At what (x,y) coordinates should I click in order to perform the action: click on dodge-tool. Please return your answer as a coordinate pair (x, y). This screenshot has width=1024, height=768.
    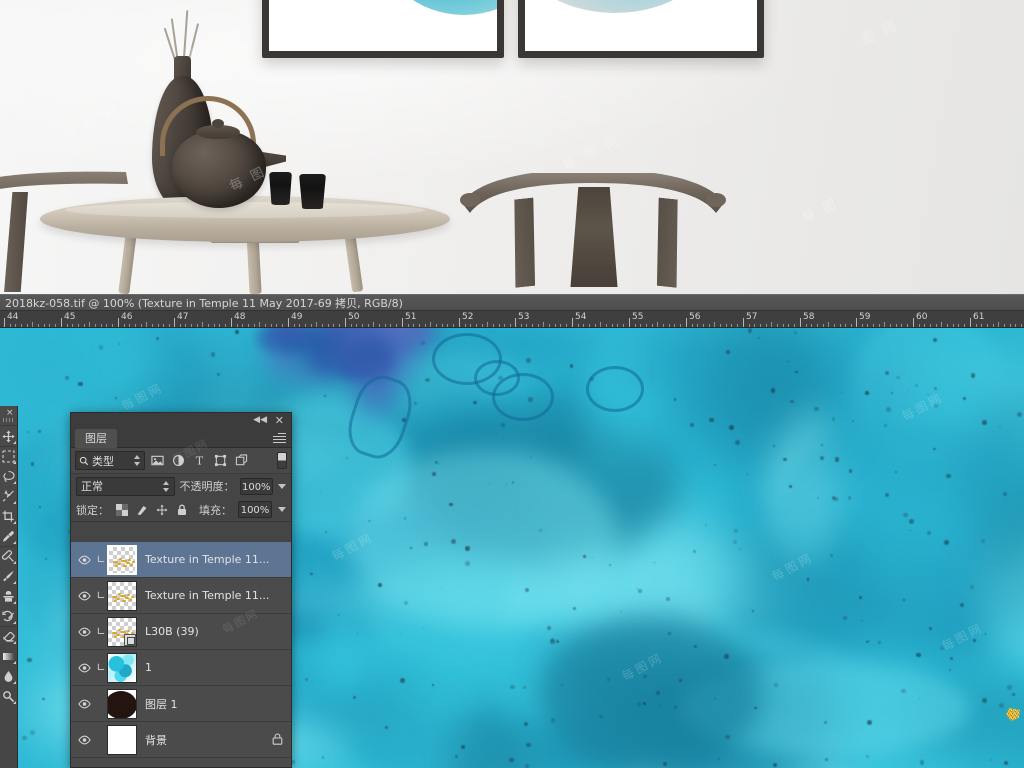
    Looking at the image, I should click on (8, 696).